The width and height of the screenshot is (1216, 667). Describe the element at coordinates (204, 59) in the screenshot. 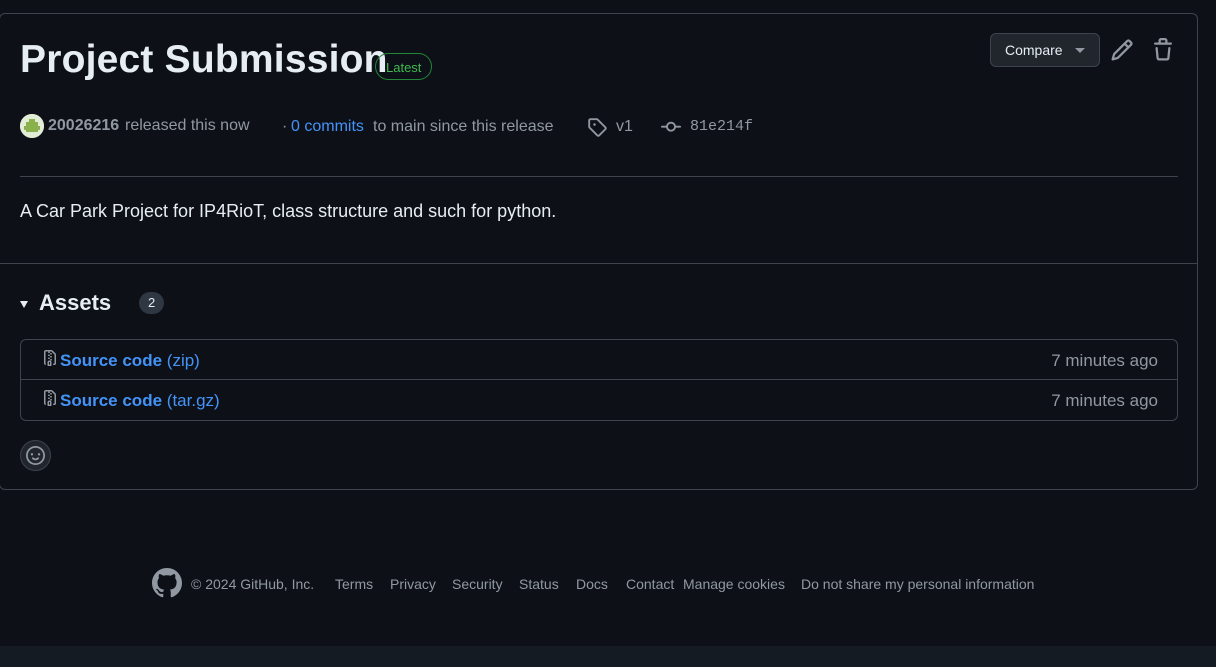

I see `release-title: Project Submission` at that location.